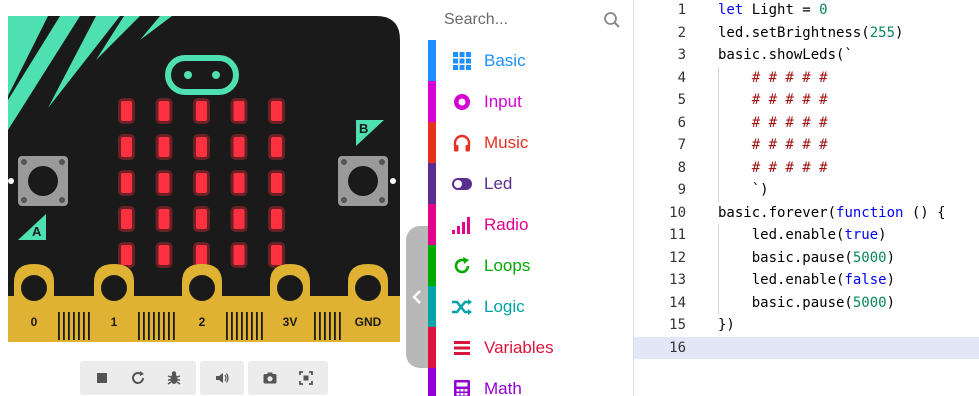  I want to click on pin-label-gnd: GND, so click(368, 322).